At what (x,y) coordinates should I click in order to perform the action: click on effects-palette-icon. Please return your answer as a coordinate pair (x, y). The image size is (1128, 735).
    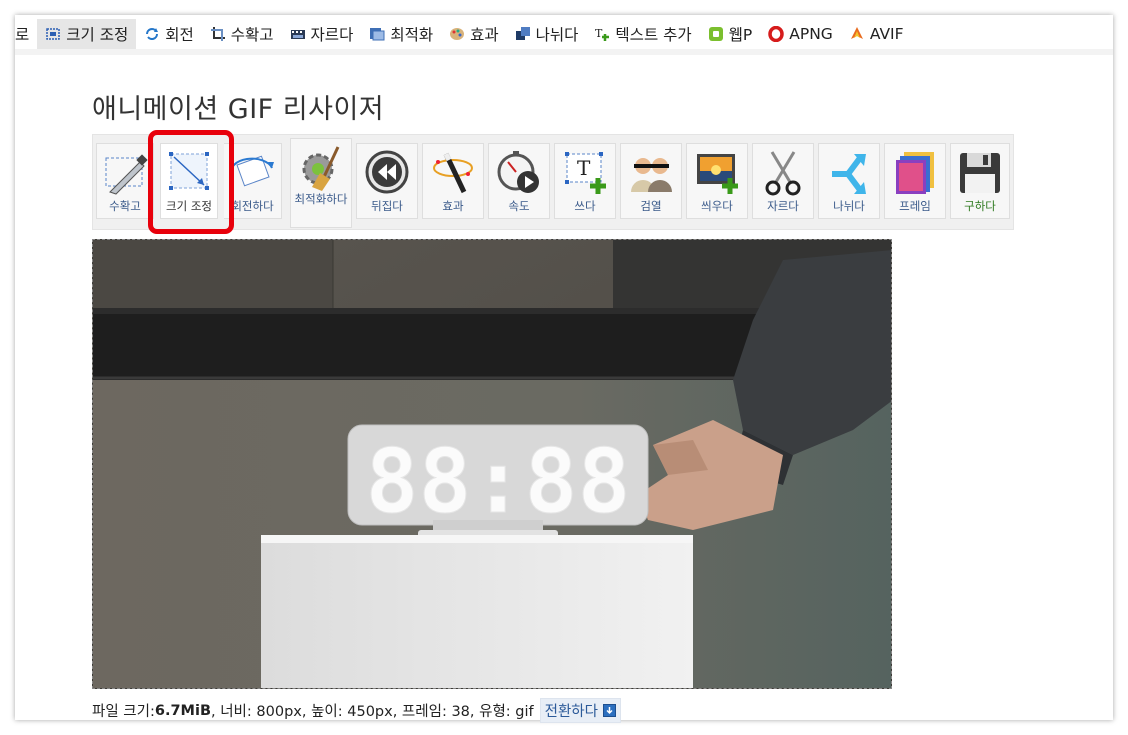
    Looking at the image, I should click on (457, 34).